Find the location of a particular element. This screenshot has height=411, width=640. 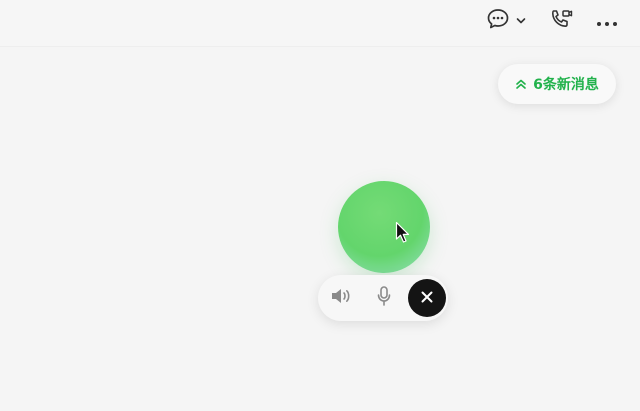

voice-input-orb is located at coordinates (384, 227).